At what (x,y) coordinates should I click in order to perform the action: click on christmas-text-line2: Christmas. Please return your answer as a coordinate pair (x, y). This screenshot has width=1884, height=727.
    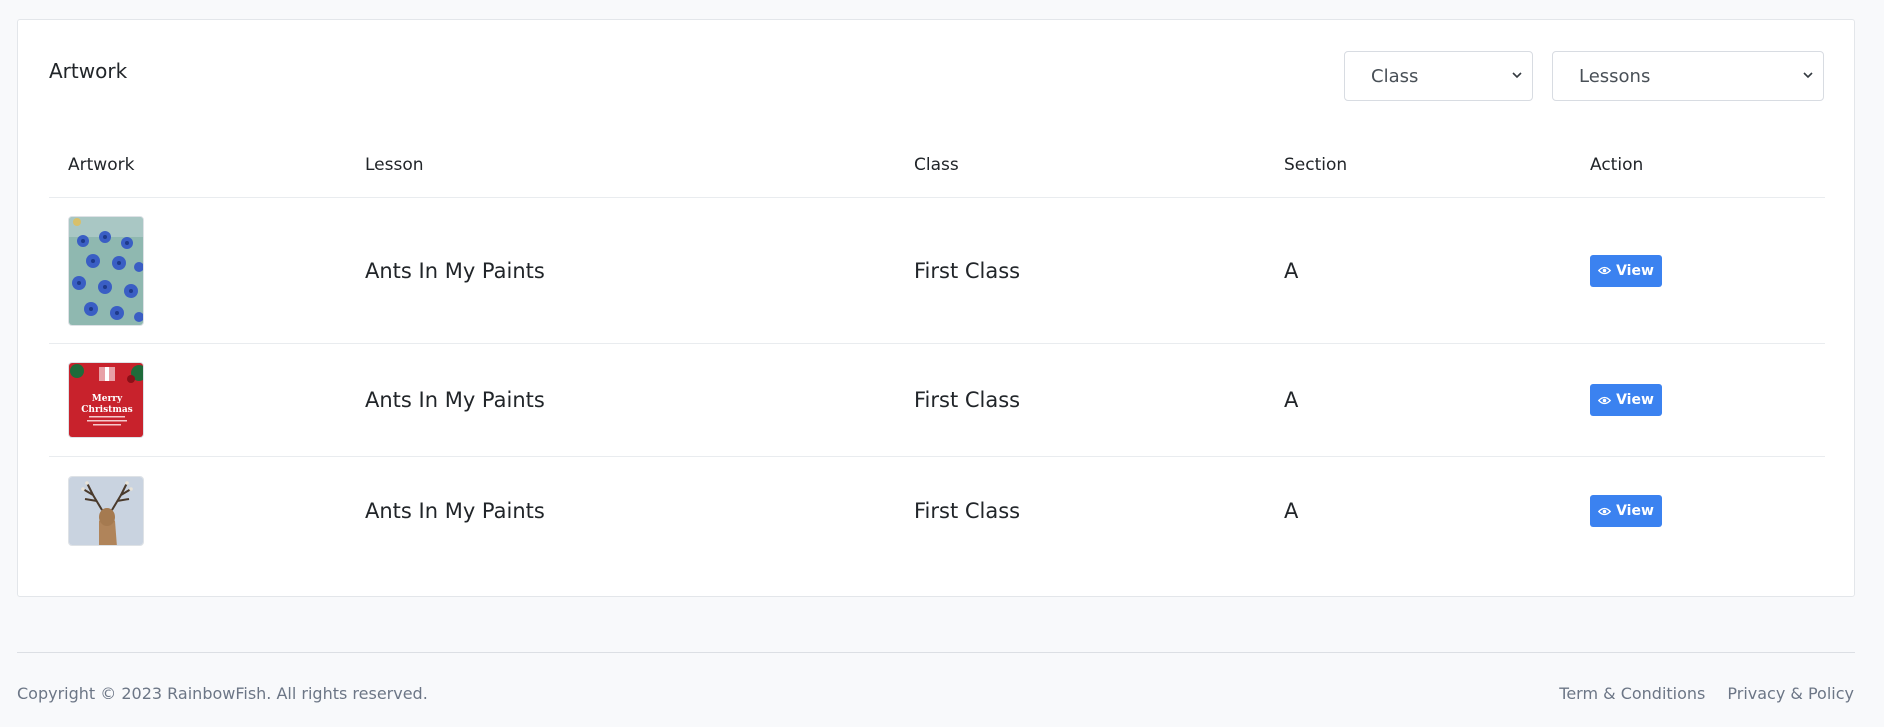
    Looking at the image, I should click on (107, 410).